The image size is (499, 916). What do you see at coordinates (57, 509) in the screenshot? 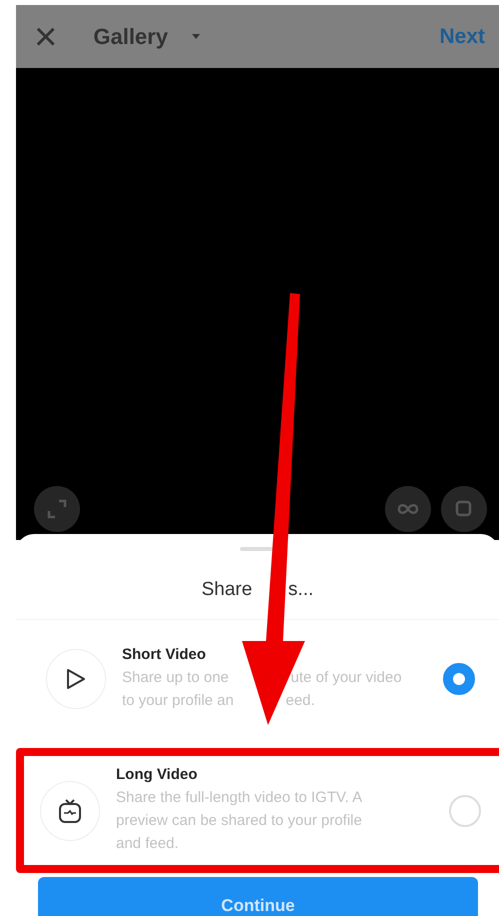
I see `expand-icon` at bounding box center [57, 509].